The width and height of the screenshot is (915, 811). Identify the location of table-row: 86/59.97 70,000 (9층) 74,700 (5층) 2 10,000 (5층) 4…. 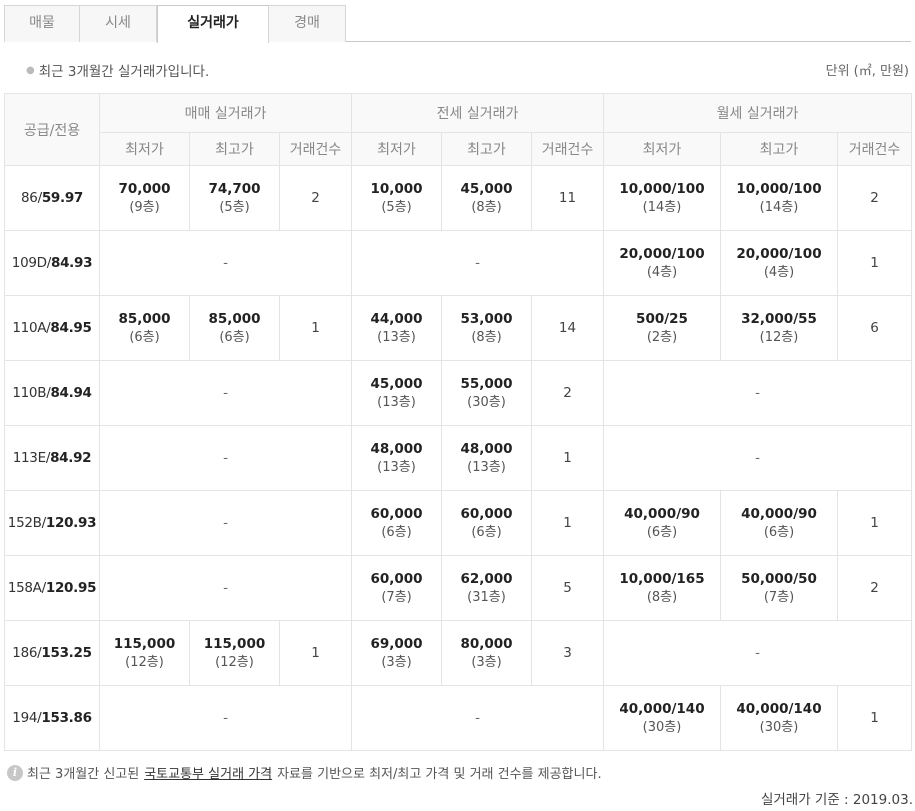
(458, 198).